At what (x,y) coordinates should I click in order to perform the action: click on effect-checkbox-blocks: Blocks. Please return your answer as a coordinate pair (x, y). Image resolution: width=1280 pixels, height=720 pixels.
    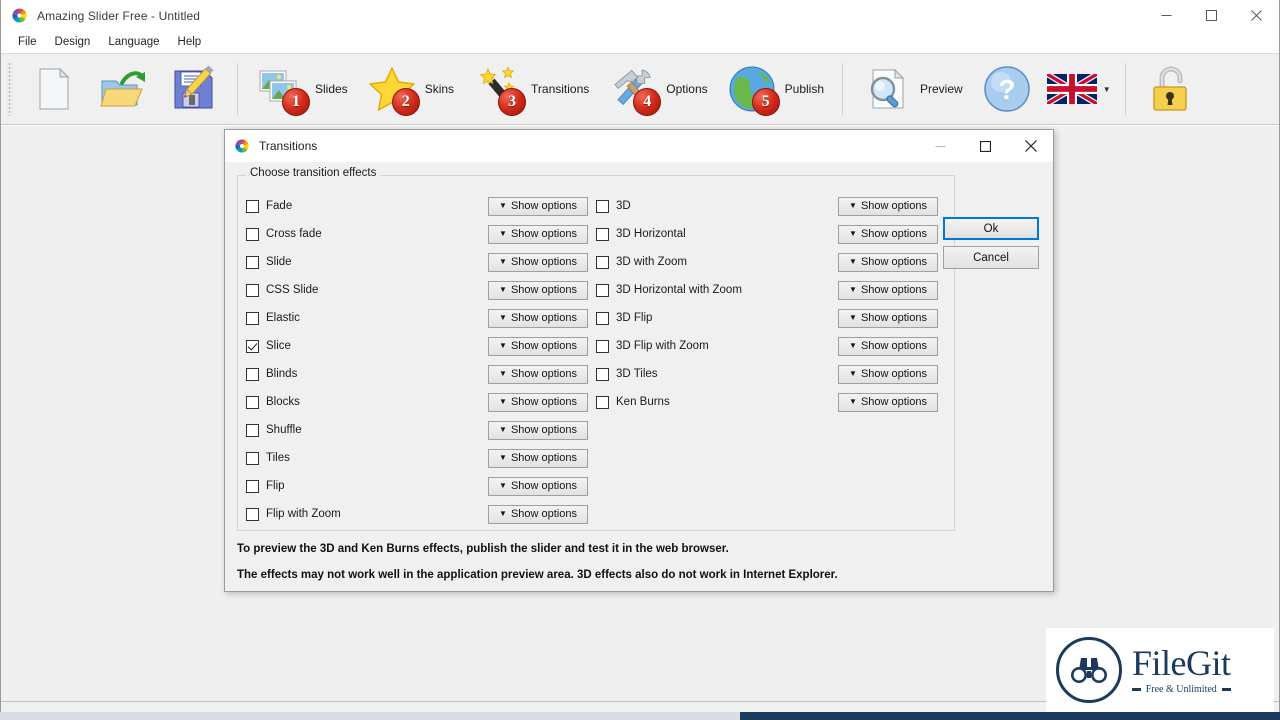
    Looking at the image, I should click on (367, 402).